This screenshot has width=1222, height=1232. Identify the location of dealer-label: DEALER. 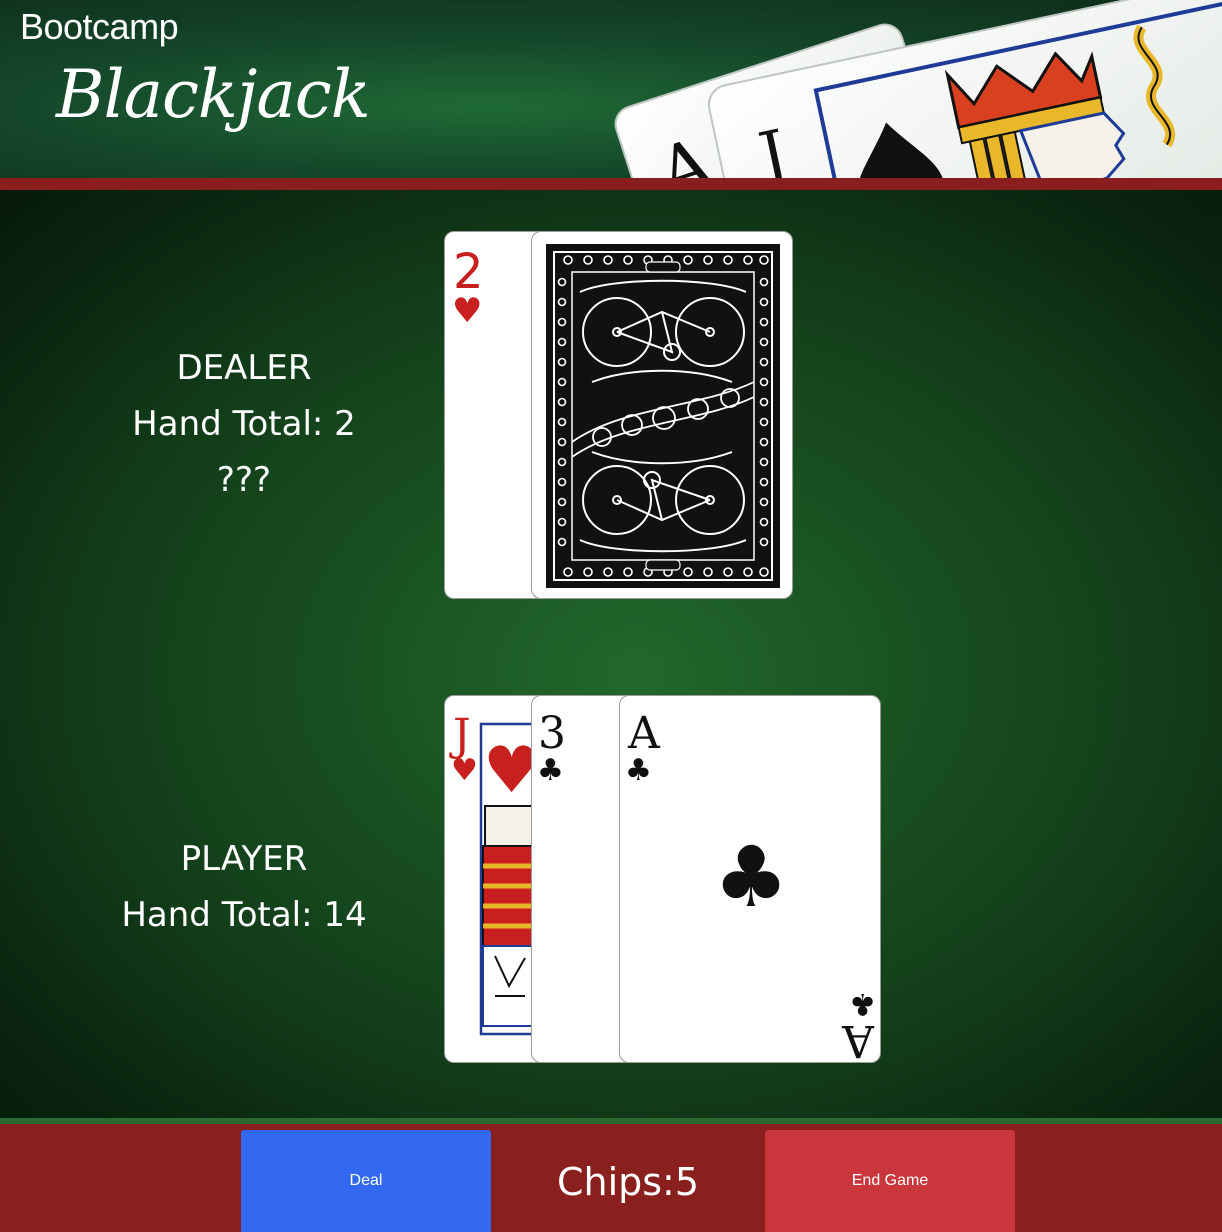
(244, 368).